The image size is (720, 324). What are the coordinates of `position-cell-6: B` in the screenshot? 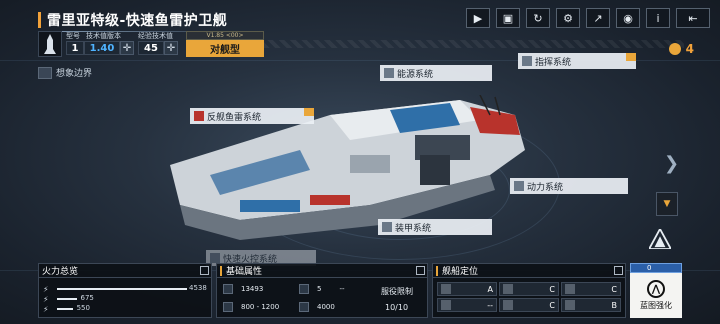 It's located at (591, 305).